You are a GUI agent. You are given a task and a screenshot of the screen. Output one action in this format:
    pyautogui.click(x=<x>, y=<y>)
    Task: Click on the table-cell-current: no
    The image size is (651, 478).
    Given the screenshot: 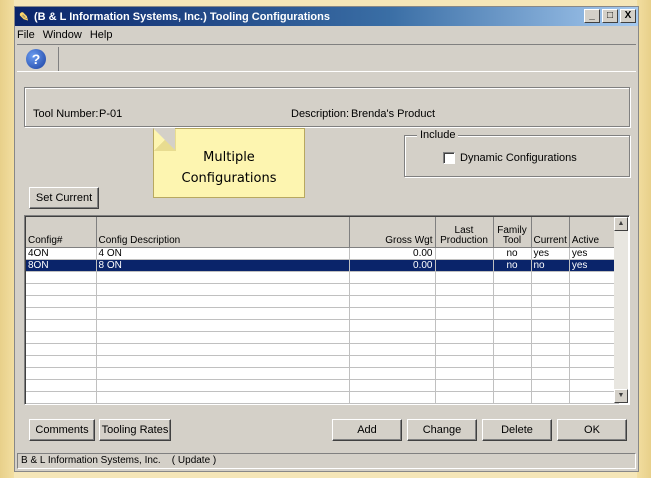 What is the action you would take?
    pyautogui.click(x=550, y=265)
    